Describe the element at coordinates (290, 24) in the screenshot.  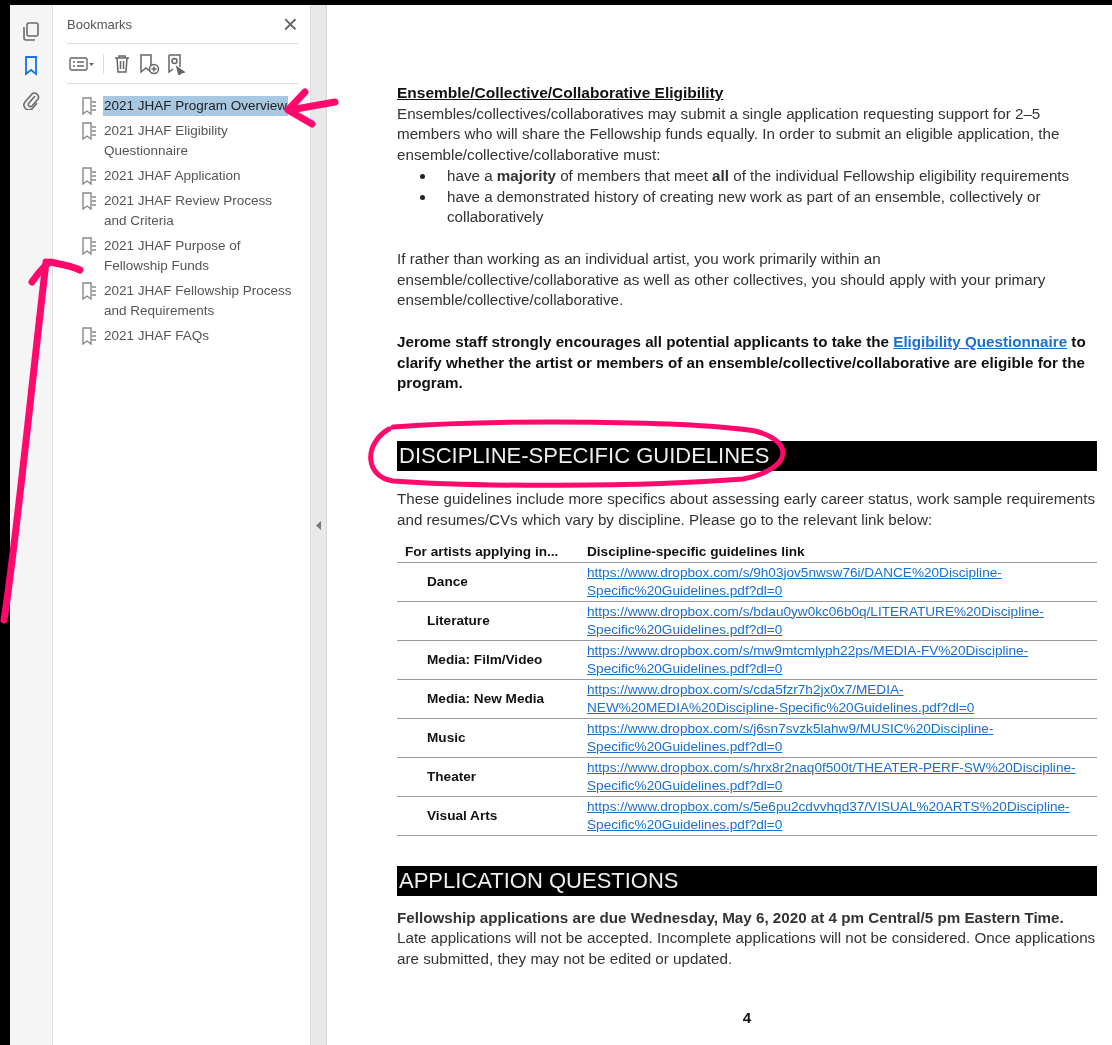
I see `close-button: ×` at that location.